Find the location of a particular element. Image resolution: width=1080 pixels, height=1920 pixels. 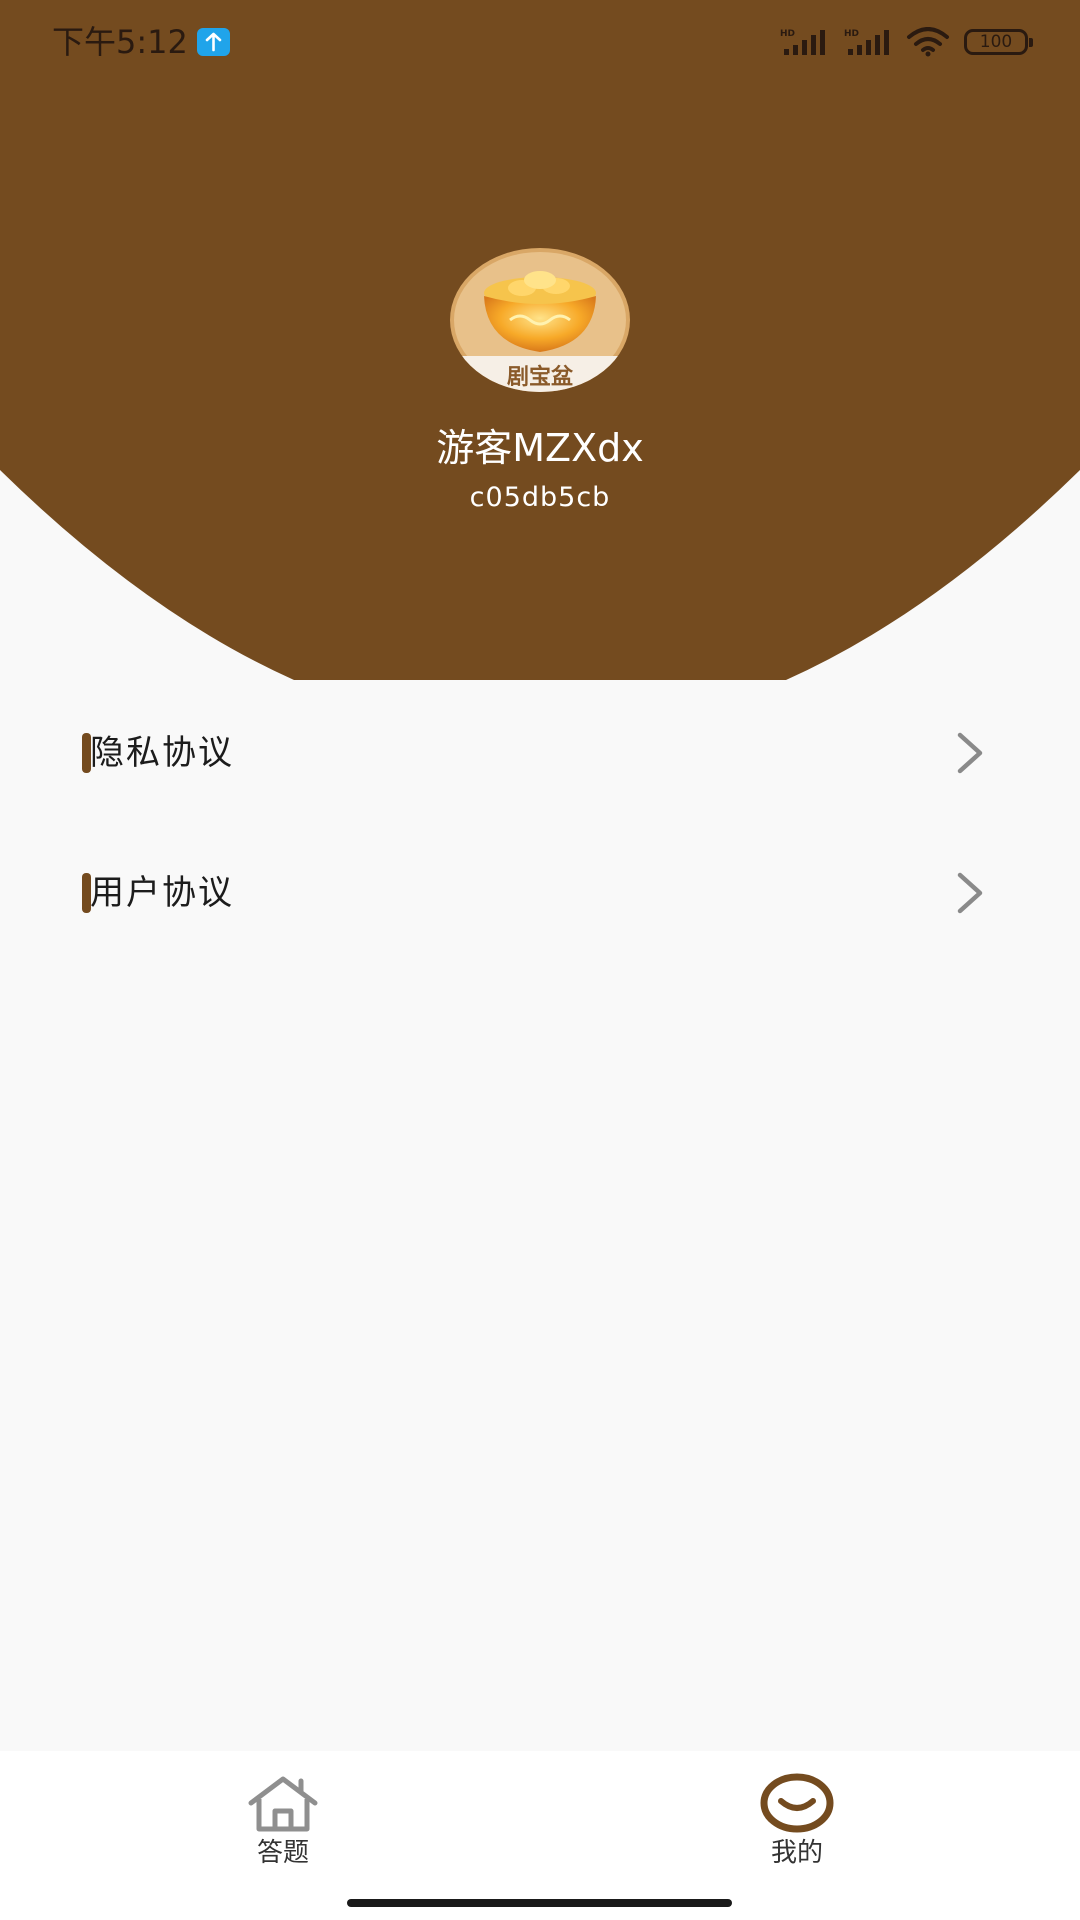

username: 游客MZXdx is located at coordinates (540, 448).